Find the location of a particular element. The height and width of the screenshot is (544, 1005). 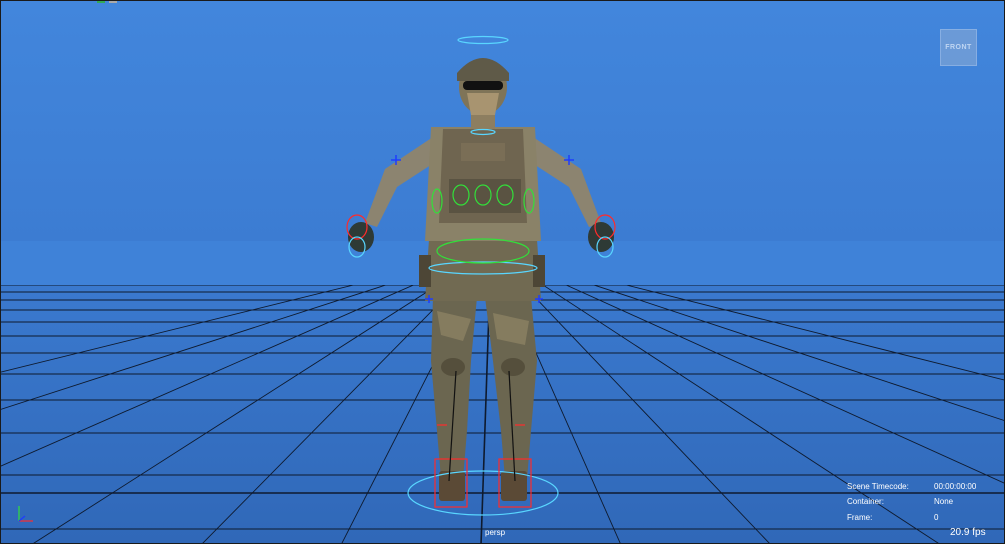

hud-scene-timecode: Scene Timecode: 00:00:00:00 is located at coordinates (922, 489).